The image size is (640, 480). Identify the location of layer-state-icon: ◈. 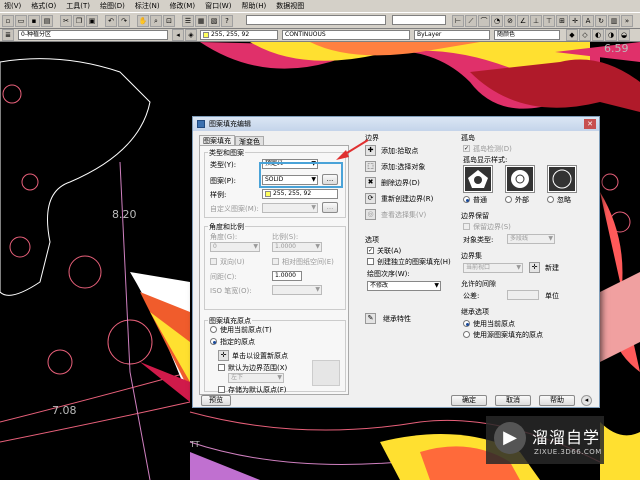
(191, 35).